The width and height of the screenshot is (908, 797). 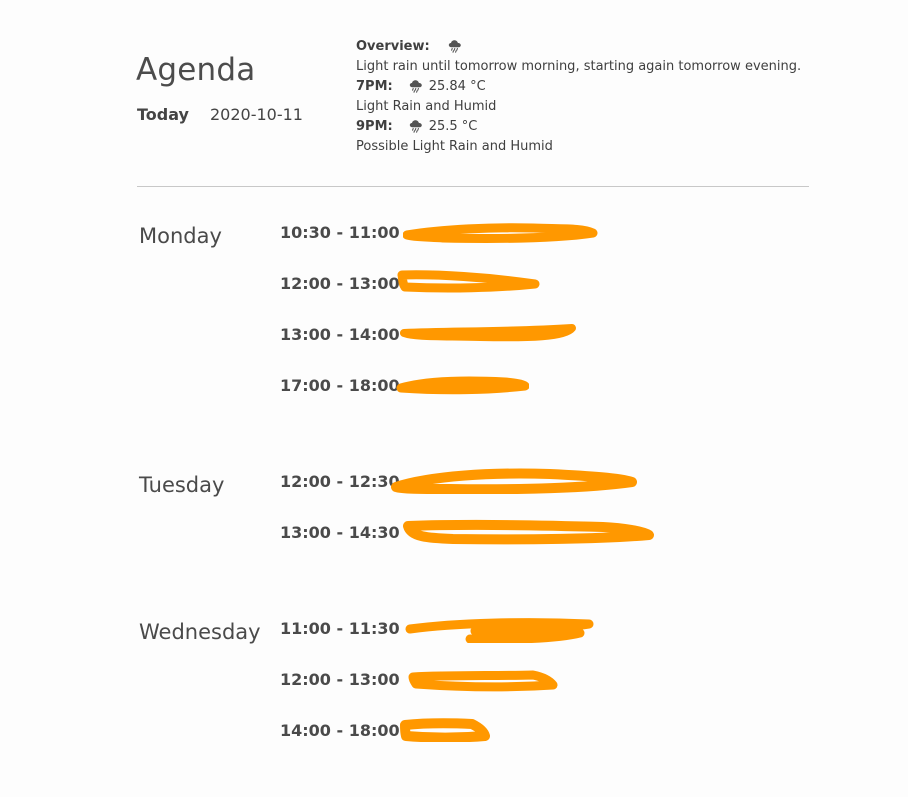 What do you see at coordinates (457, 86) in the screenshot?
I see `weather-hour-temp: 25.84 °C` at bounding box center [457, 86].